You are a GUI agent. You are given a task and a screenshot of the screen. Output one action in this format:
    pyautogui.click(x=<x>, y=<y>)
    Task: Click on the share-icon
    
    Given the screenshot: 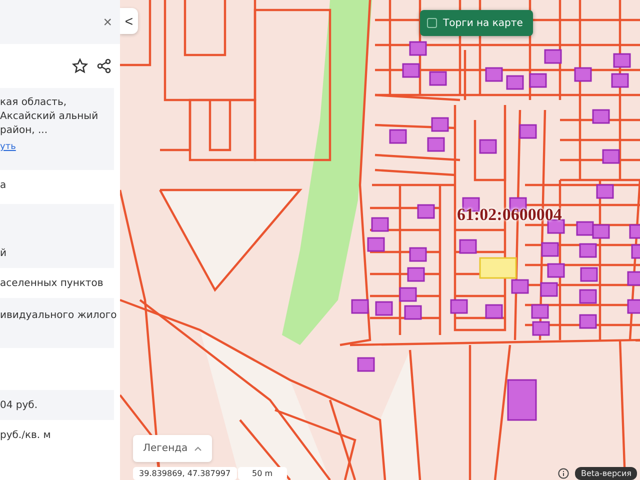 What is the action you would take?
    pyautogui.click(x=104, y=66)
    